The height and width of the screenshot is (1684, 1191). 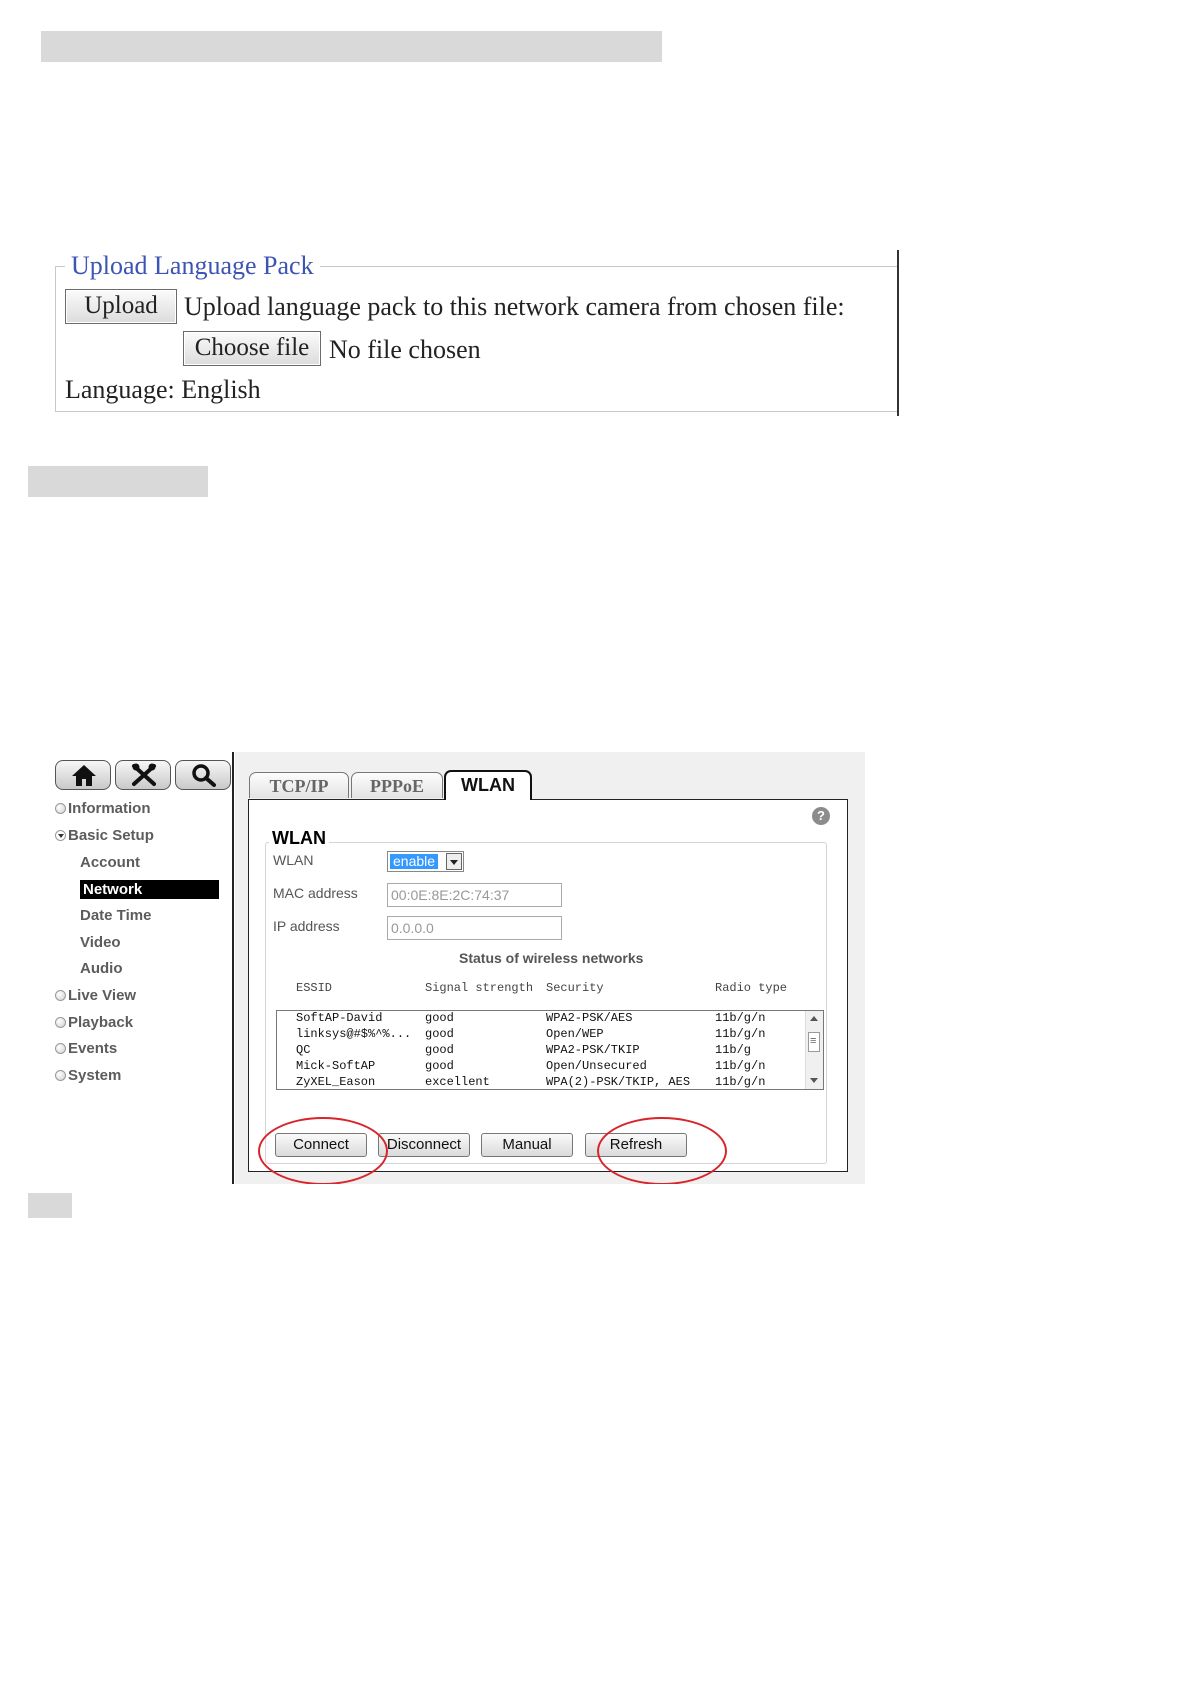 I want to click on tab-tcp-ip: TCP/IP, so click(x=299, y=785).